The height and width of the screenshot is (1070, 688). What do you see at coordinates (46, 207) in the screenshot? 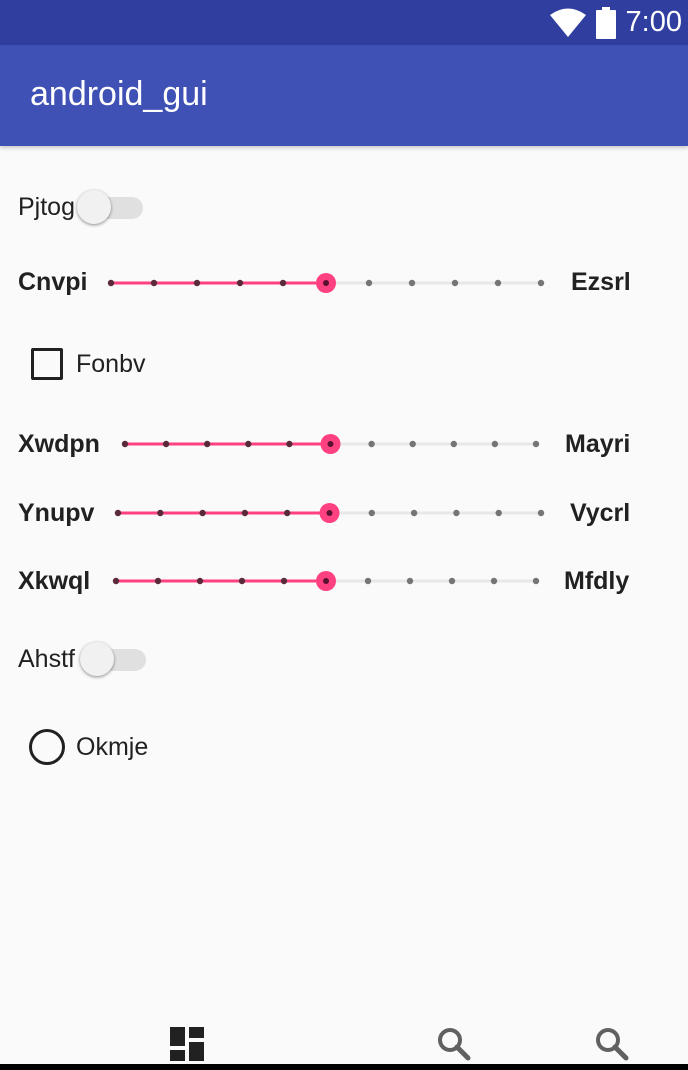
I see `switch-pjtog-label: Pjtog` at bounding box center [46, 207].